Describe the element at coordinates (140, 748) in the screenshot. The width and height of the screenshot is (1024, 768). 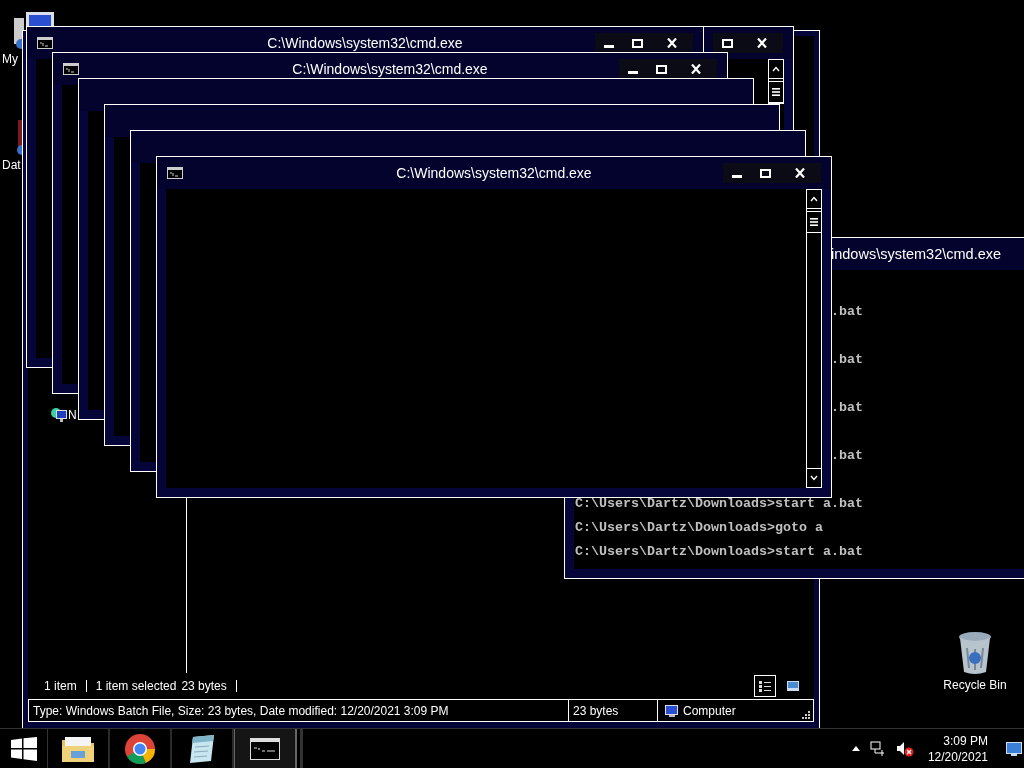
I see `colored-circle-icon` at that location.